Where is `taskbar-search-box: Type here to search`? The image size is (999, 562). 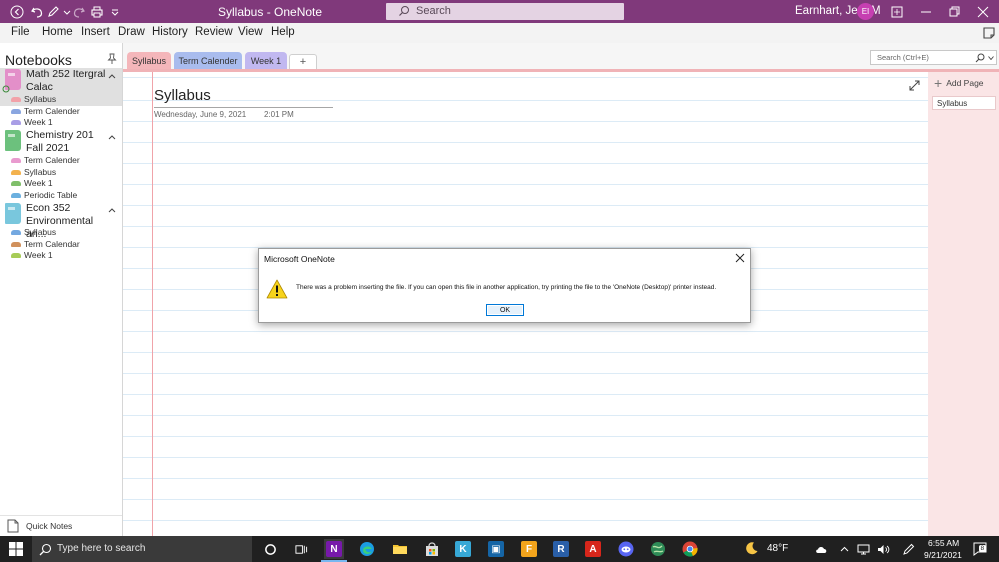 taskbar-search-box: Type here to search is located at coordinates (142, 549).